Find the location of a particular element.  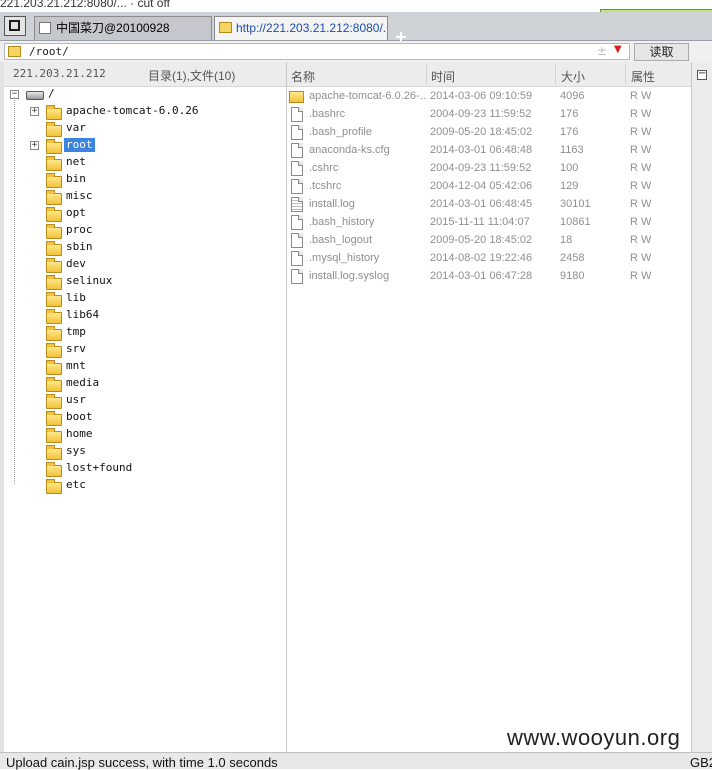

file-row: .bashrc 2004-09-23 11:59:52 176 R W is located at coordinates (489, 115).